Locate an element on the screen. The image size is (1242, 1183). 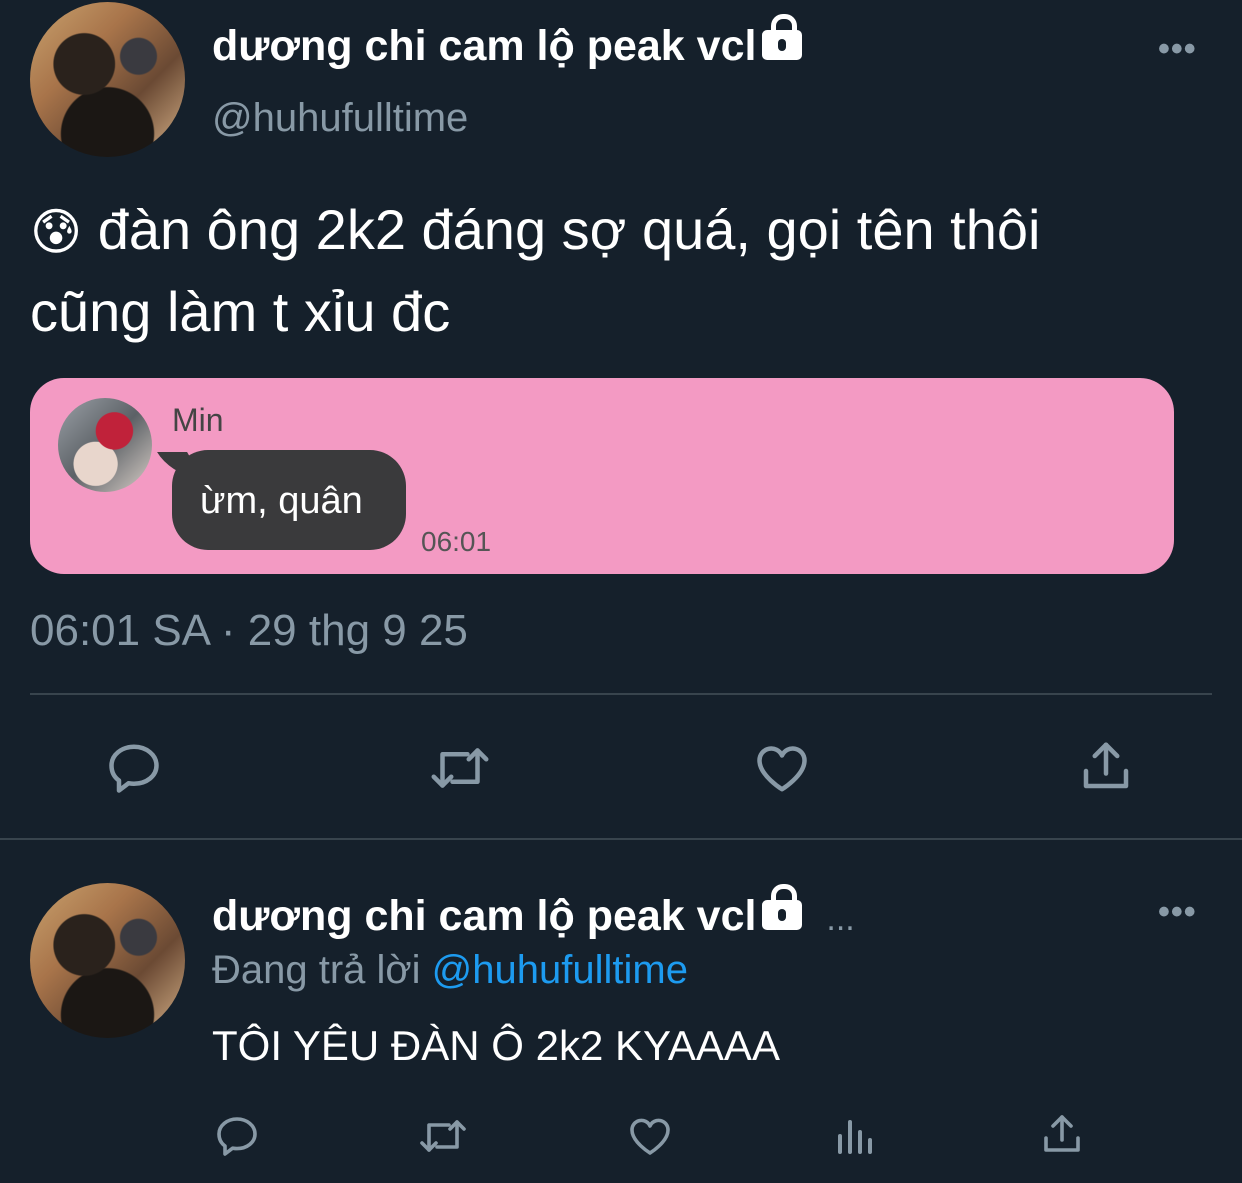
replying-to: Đang trả lời @huhufulltime is located at coordinates (450, 970).